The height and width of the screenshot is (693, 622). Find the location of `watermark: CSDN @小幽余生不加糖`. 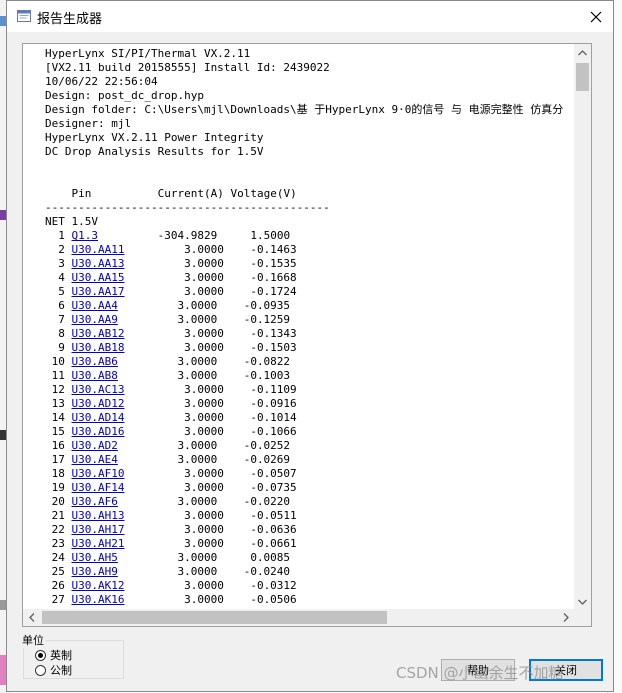

watermark: CSDN @小幽余生不加糖 is located at coordinates (480, 673).